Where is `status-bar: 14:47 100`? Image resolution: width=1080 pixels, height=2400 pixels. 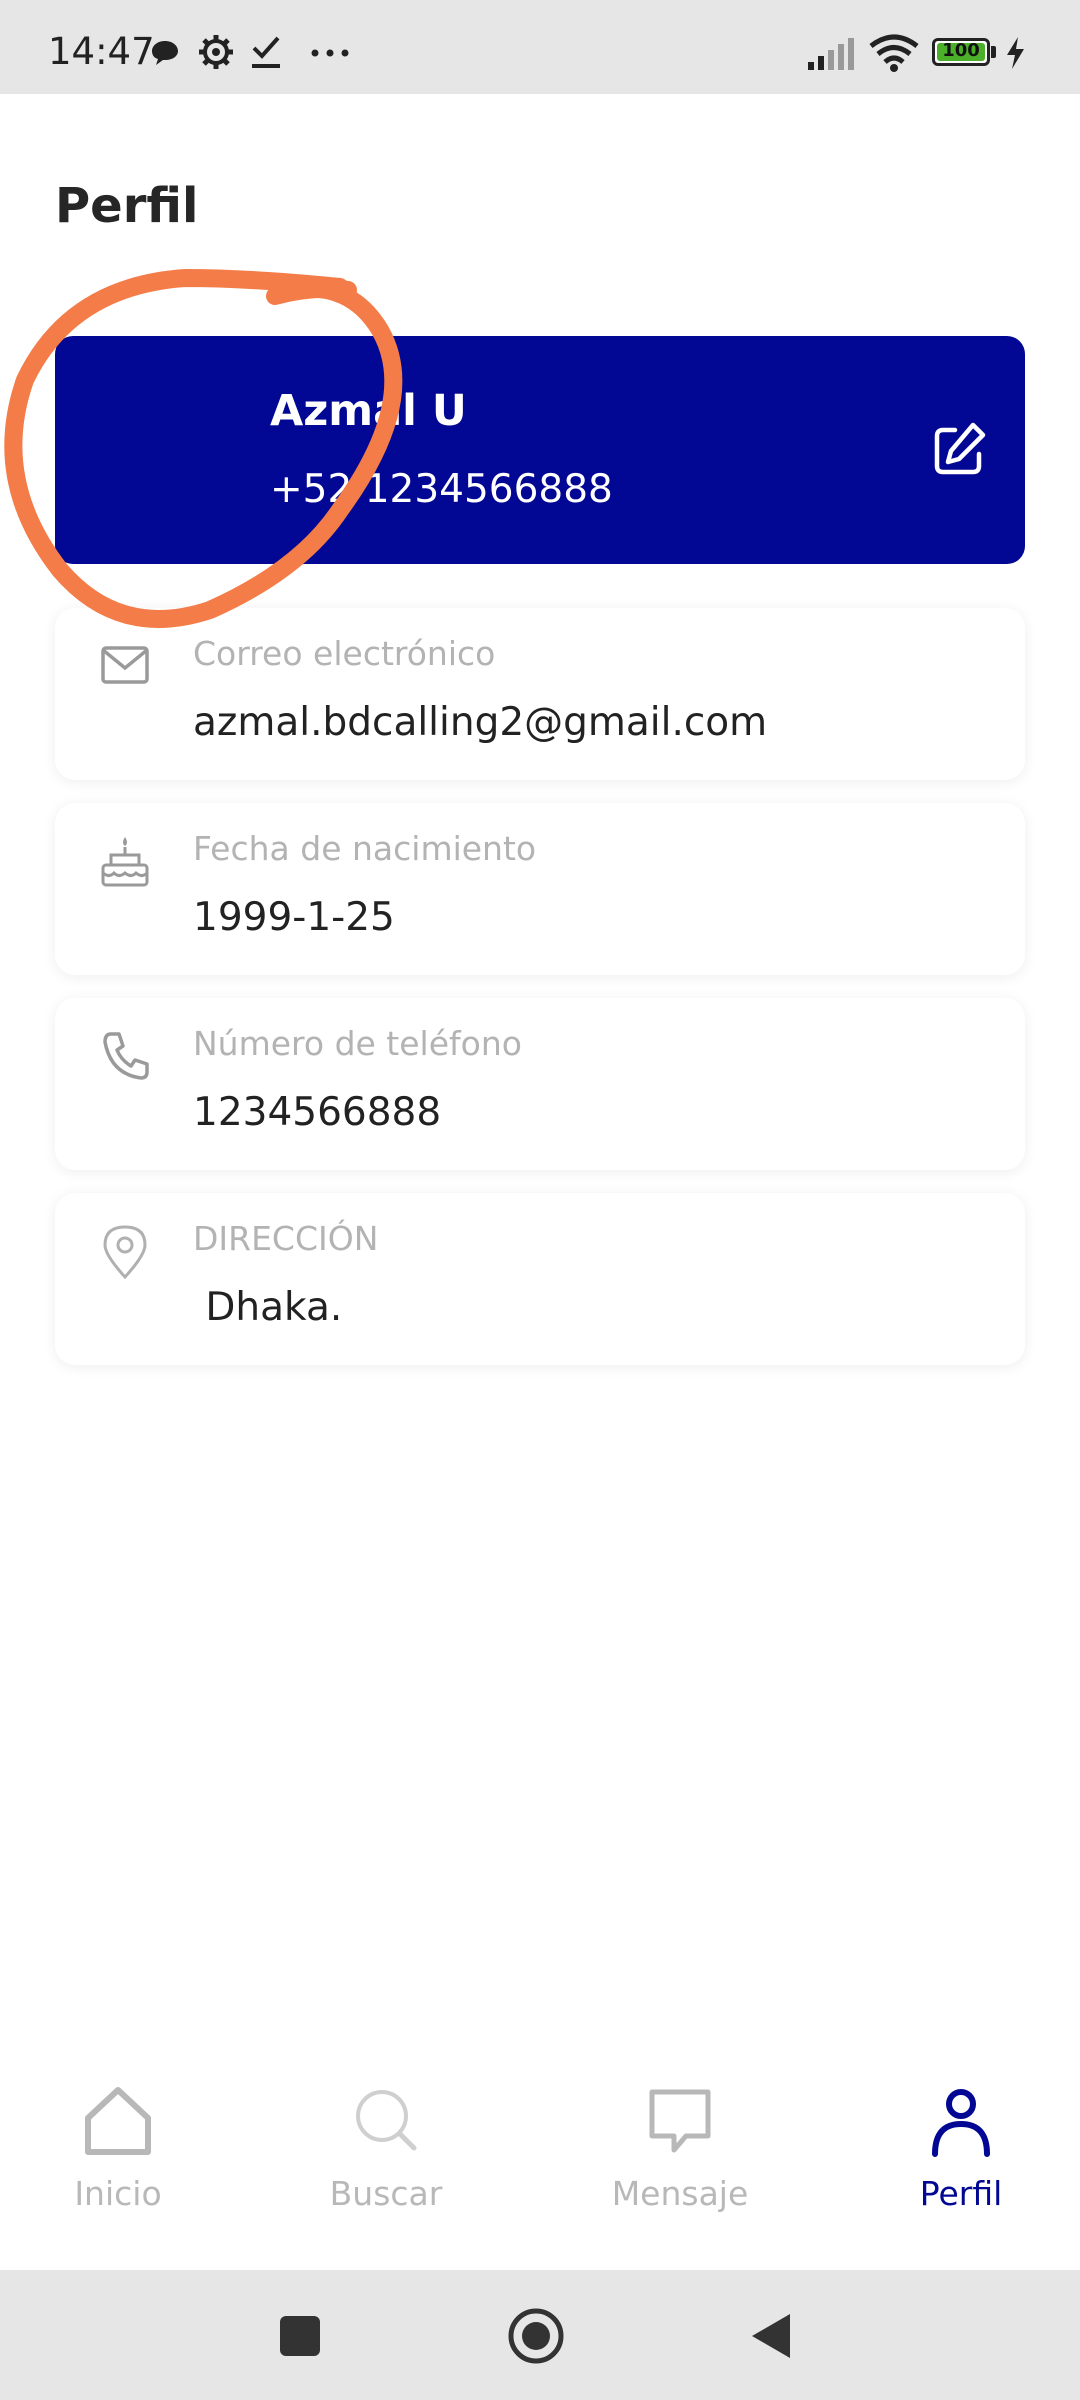 status-bar: 14:47 100 is located at coordinates (540, 47).